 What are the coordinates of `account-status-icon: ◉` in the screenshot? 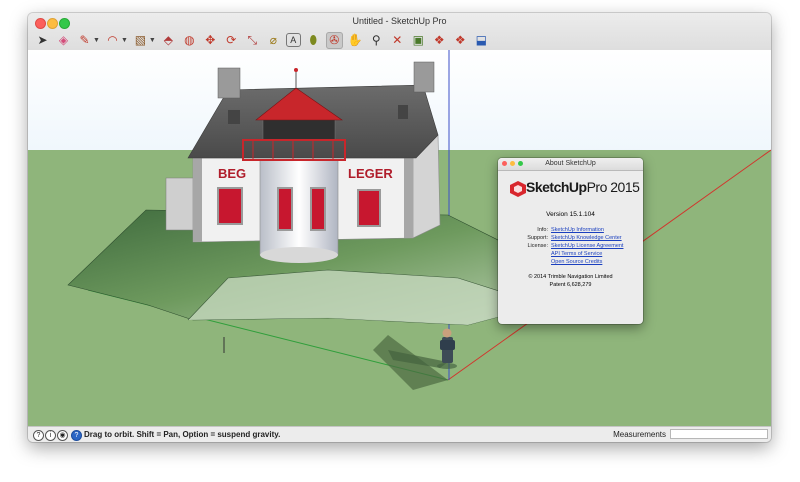 It's located at (62, 435).